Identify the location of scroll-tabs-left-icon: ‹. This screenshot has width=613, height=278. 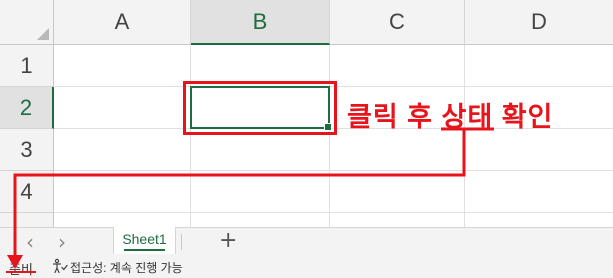
(30, 242).